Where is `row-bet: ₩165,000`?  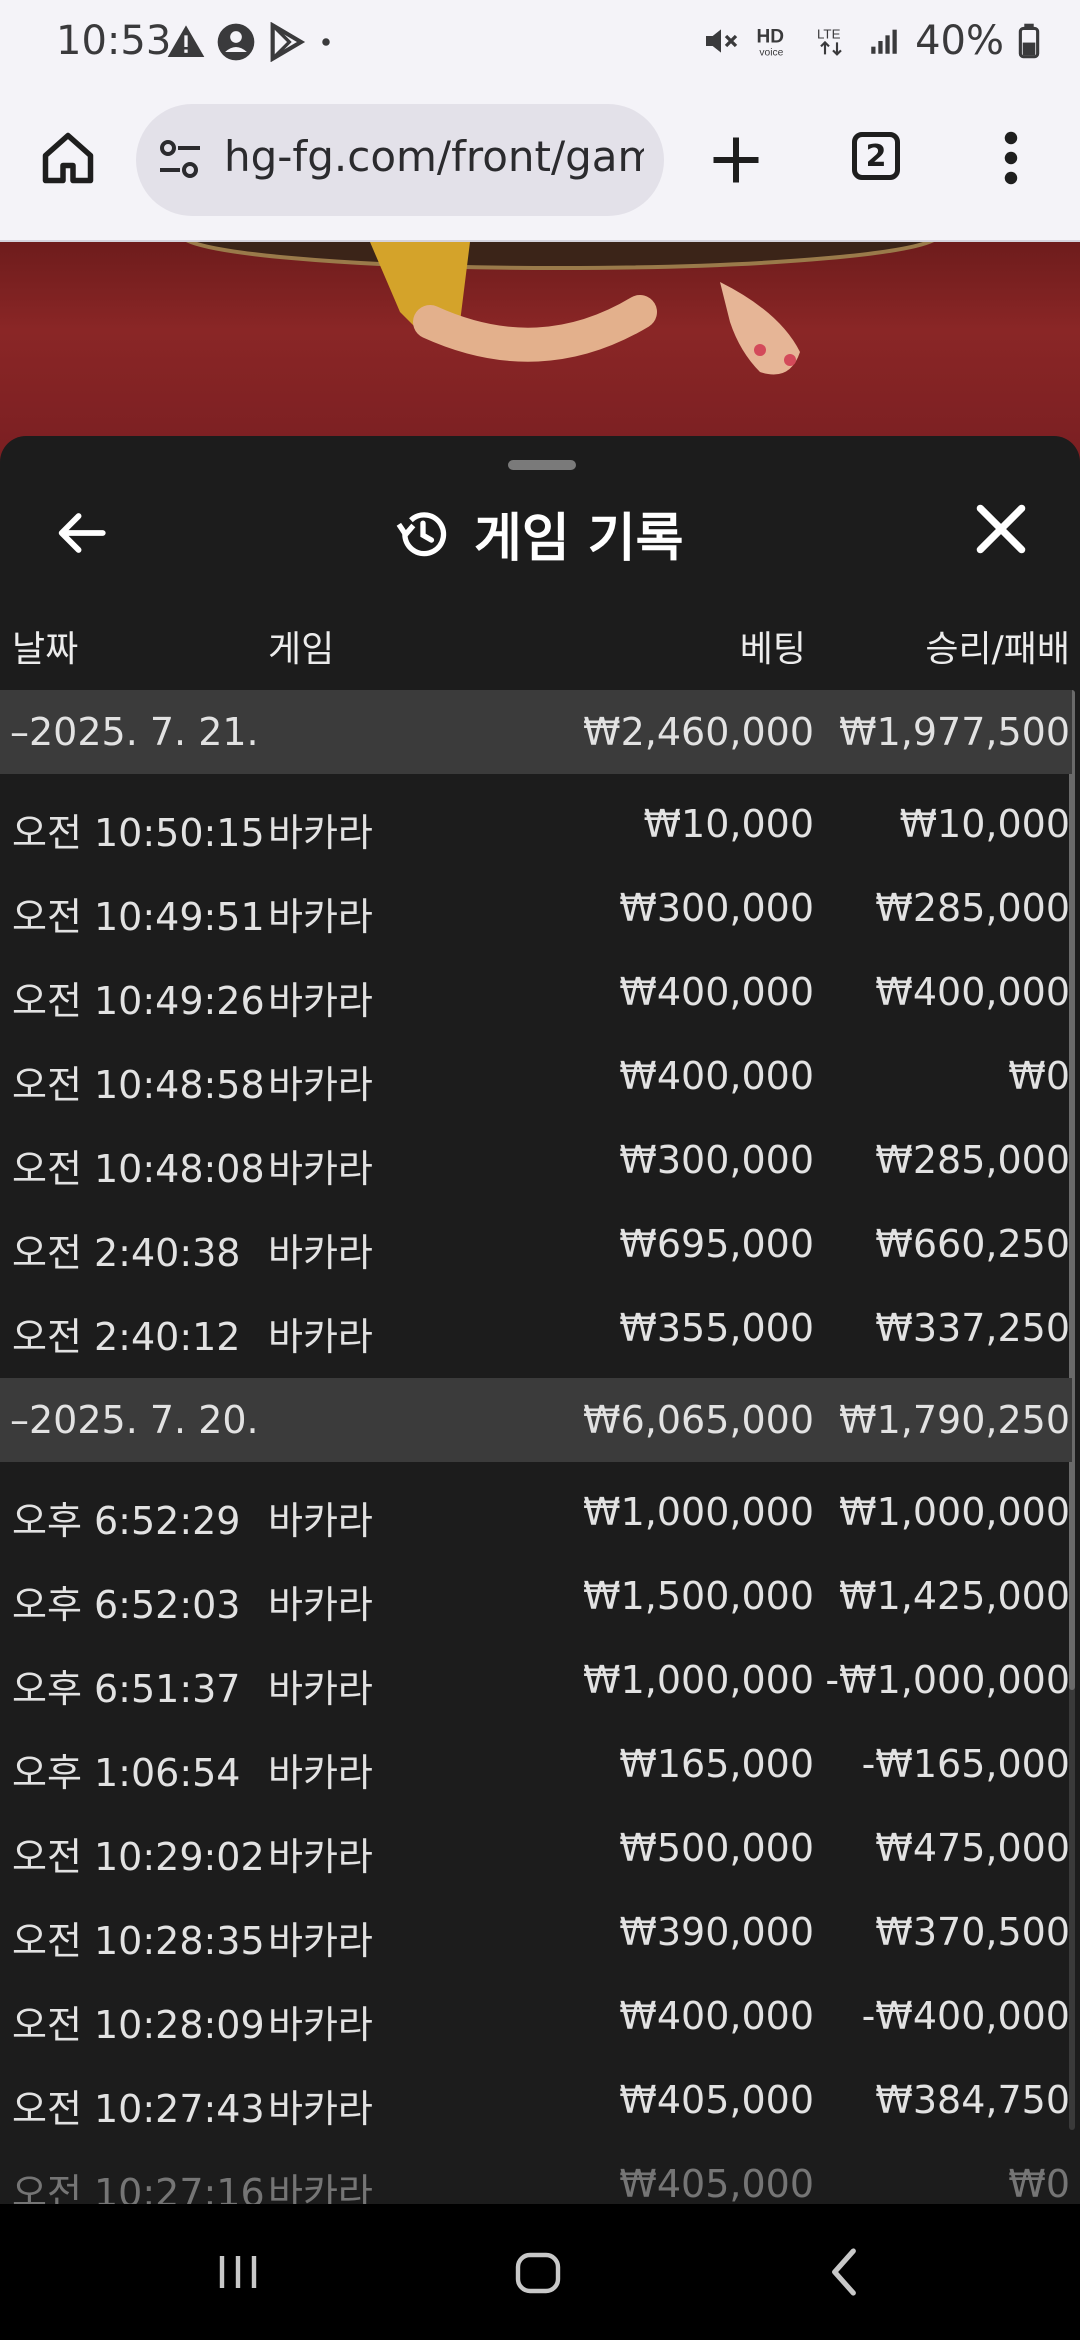 row-bet: ₩165,000 is located at coordinates (716, 1764).